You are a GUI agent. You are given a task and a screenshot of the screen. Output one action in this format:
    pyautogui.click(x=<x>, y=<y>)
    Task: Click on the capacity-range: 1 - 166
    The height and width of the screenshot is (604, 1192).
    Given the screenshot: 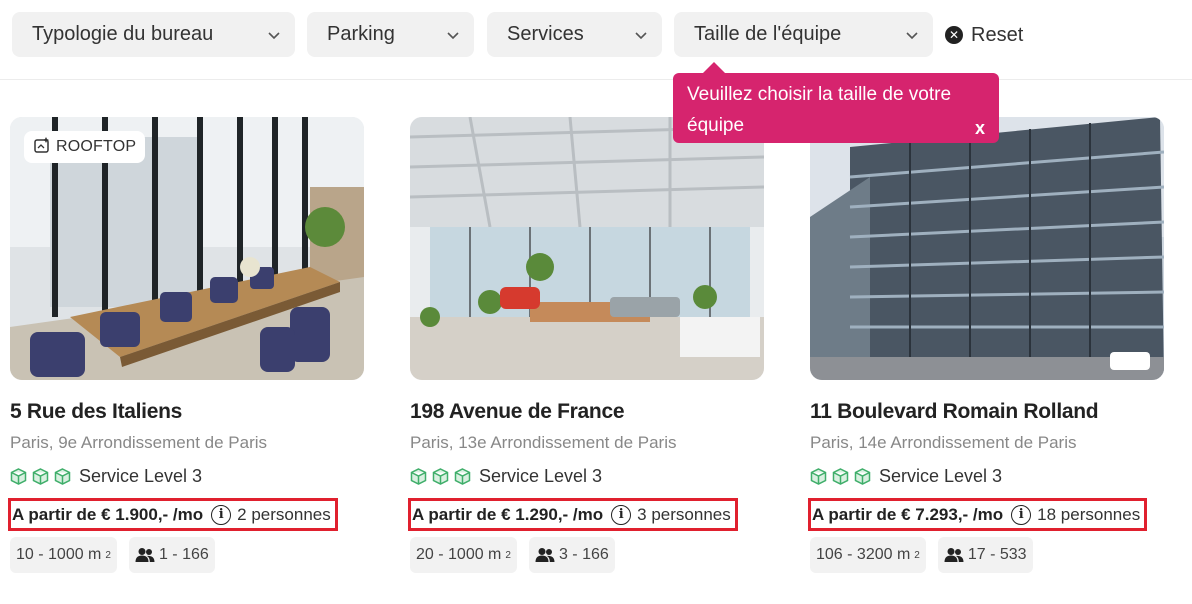 What is the action you would take?
    pyautogui.click(x=183, y=554)
    